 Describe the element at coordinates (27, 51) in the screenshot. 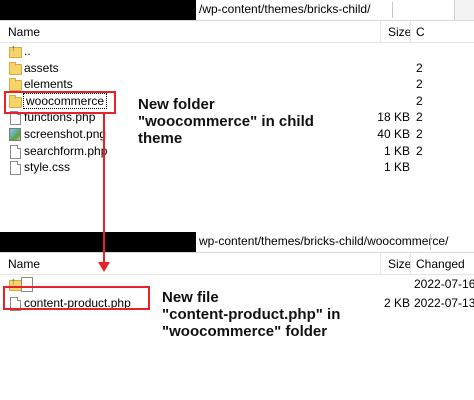

I see `file-name: ..` at that location.